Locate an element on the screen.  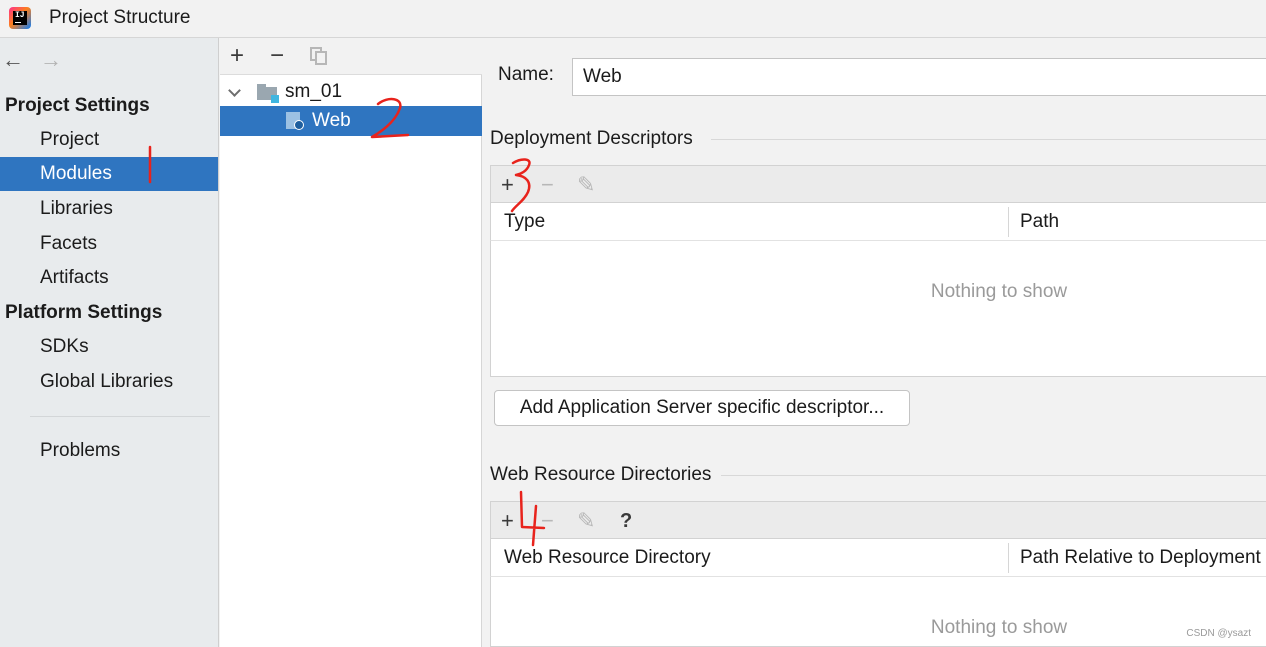
sidebar-item-facets: Facets is located at coordinates (109, 244).